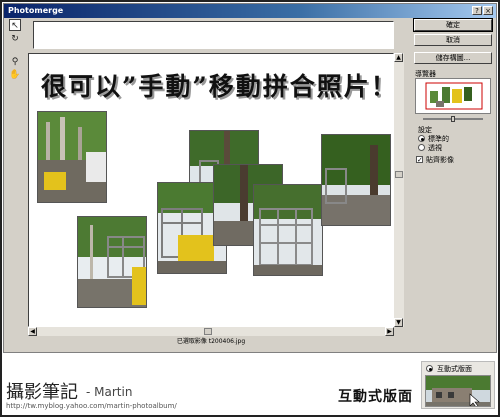  Describe the element at coordinates (398, 322) in the screenshot. I see `scroll-down-icon: ▼` at that location.